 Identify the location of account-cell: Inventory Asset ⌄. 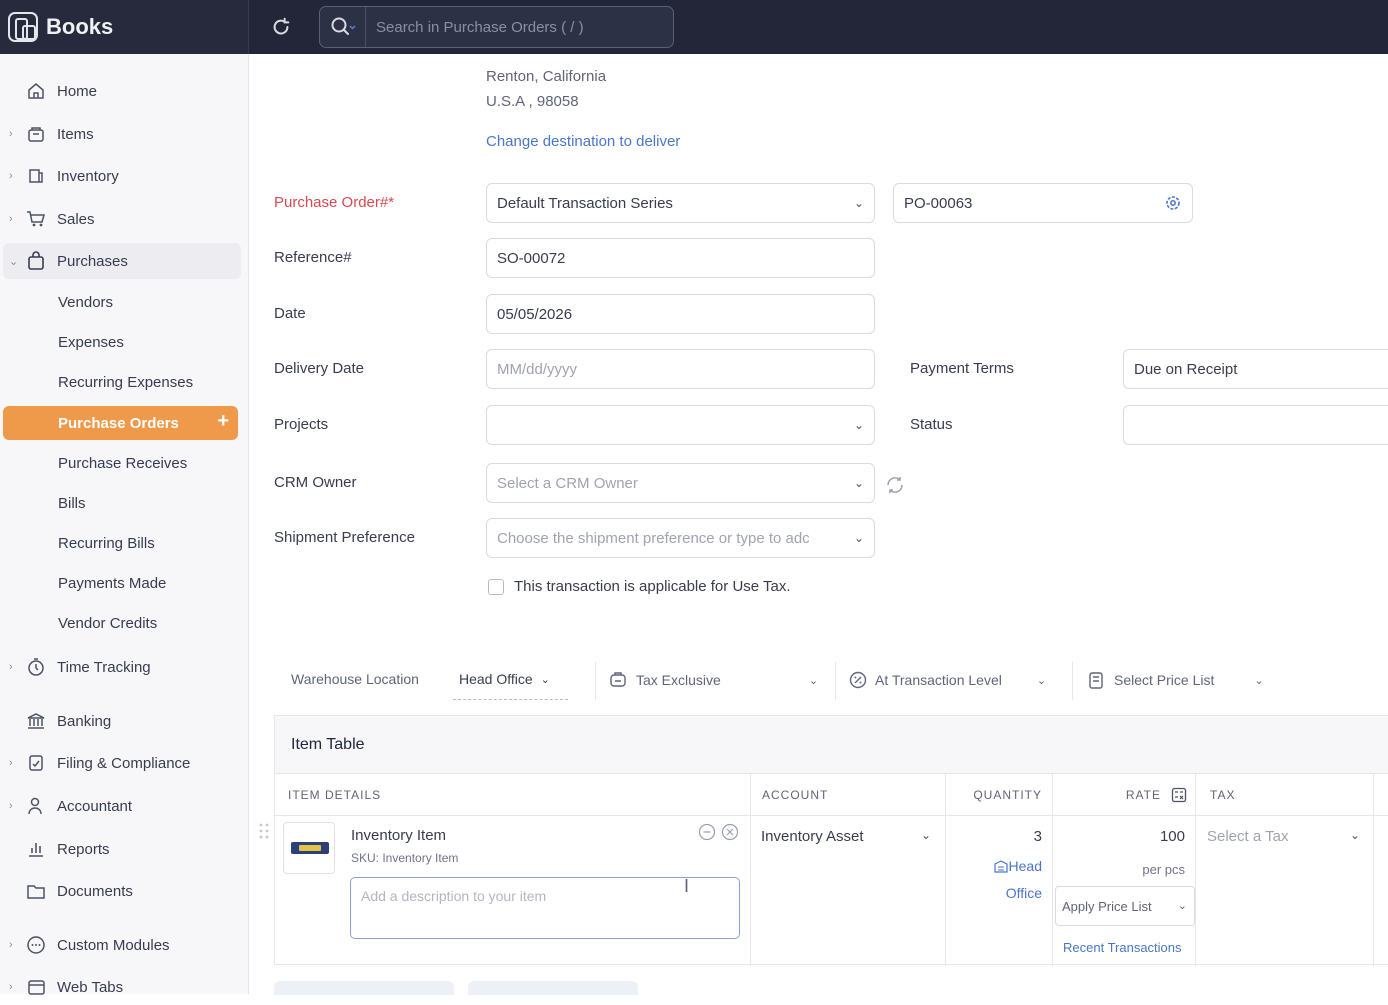
(848, 891).